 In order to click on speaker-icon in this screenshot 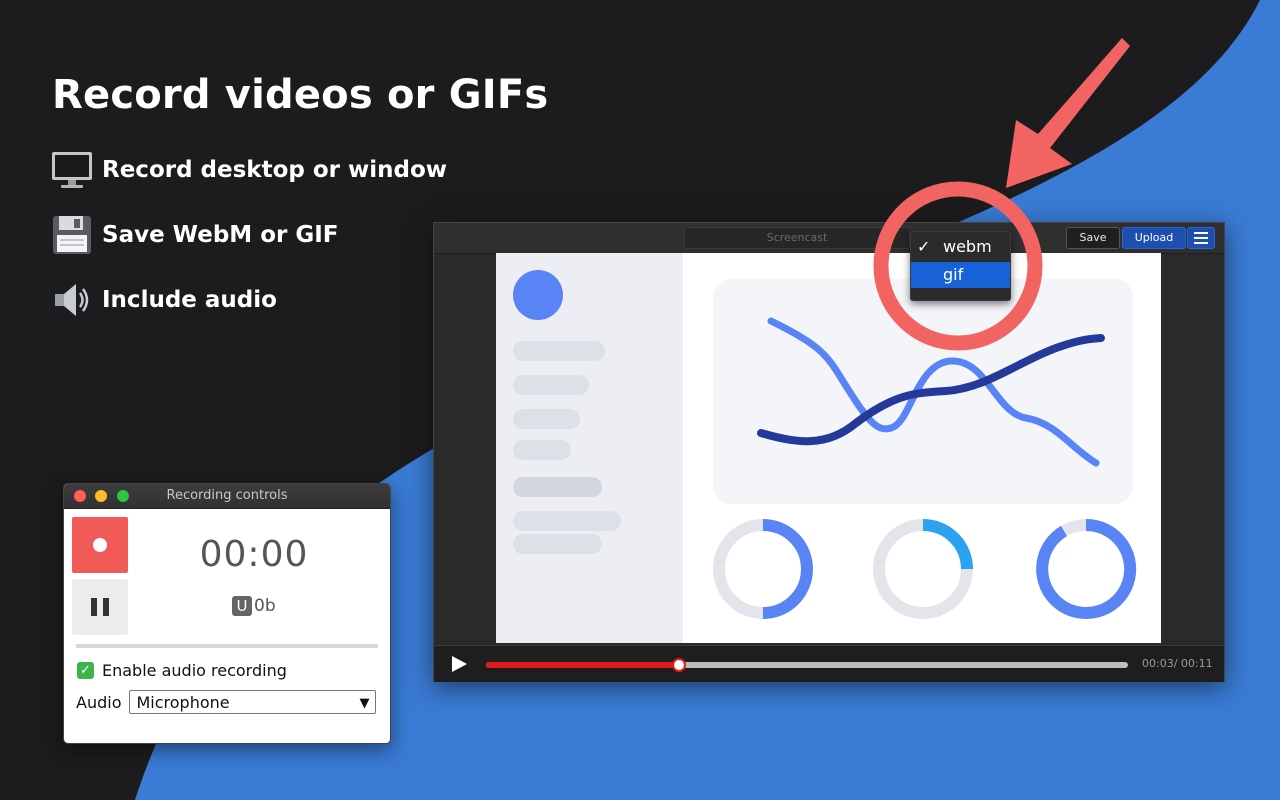, I will do `click(72, 300)`.